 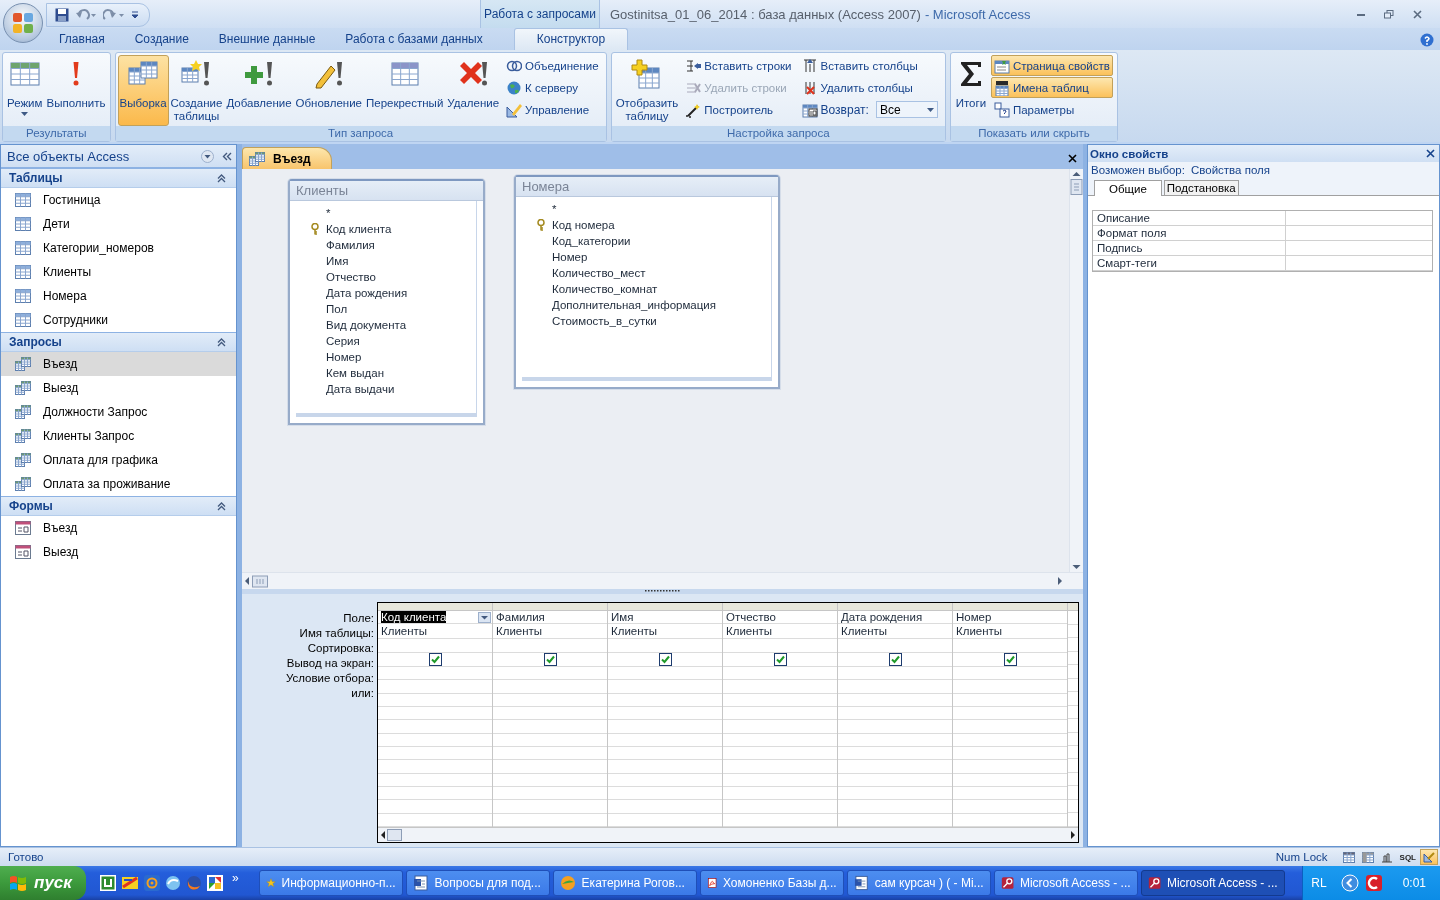 I want to click on ribbon-button: Перекрестный, so click(x=404, y=90).